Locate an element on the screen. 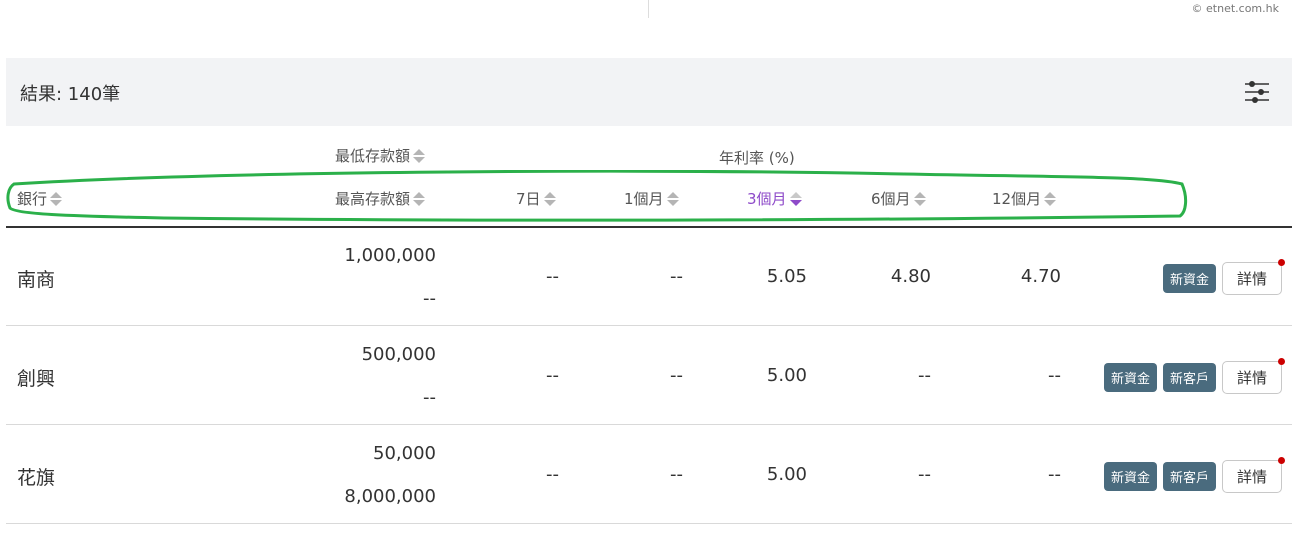  watermark: © etnet.com.hk is located at coordinates (1235, 8).